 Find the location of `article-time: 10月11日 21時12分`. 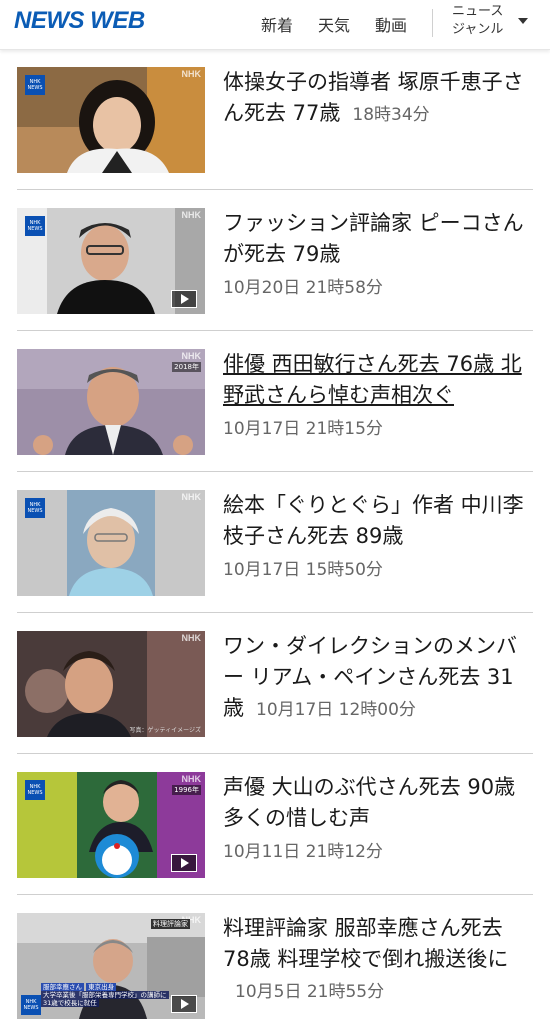

article-time: 10月11日 21時12分 is located at coordinates (303, 852).